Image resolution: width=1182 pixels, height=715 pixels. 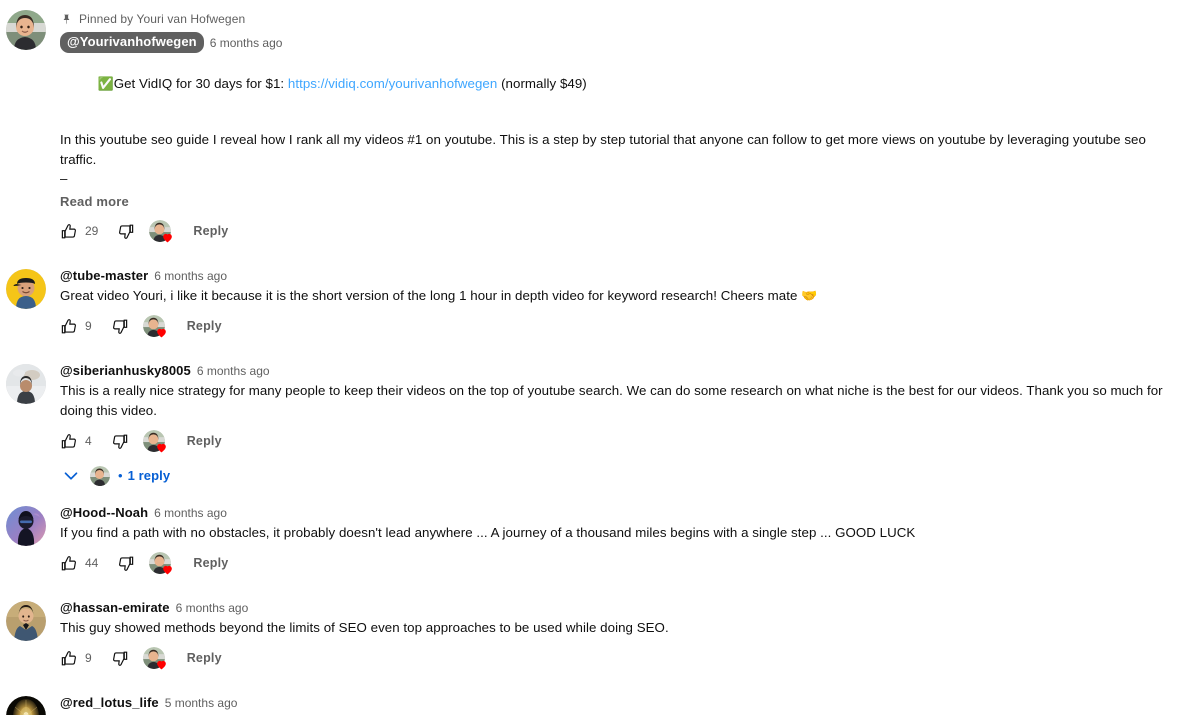 What do you see at coordinates (125, 371) in the screenshot?
I see `comment-author: @siberianhusky8005` at bounding box center [125, 371].